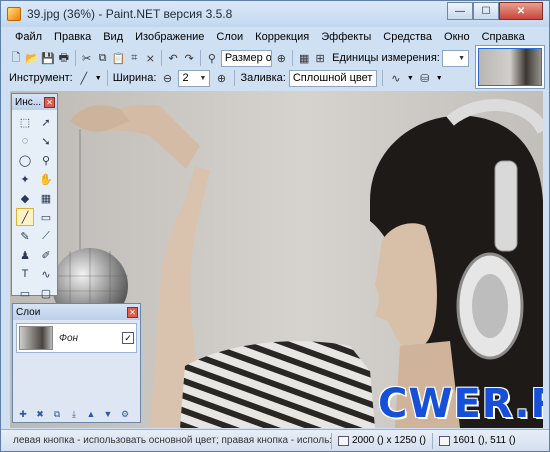 This screenshot has width=550, height=452. Describe the element at coordinates (132, 312) in the screenshot. I see `layers-panel-close-button: ✕` at that location.